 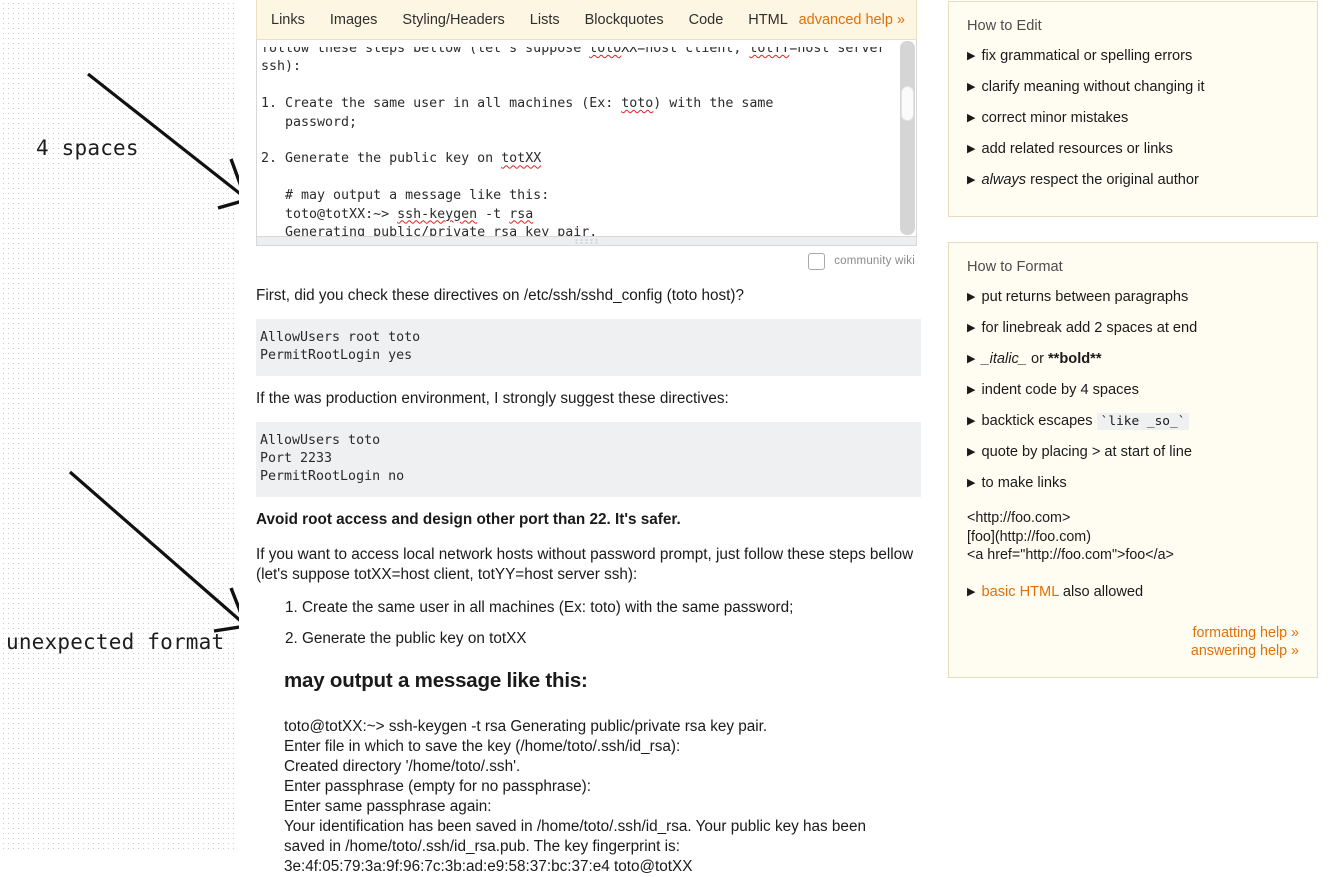 What do you see at coordinates (1112, 180) in the screenshot?
I see `hint-text: respect the original author` at bounding box center [1112, 180].